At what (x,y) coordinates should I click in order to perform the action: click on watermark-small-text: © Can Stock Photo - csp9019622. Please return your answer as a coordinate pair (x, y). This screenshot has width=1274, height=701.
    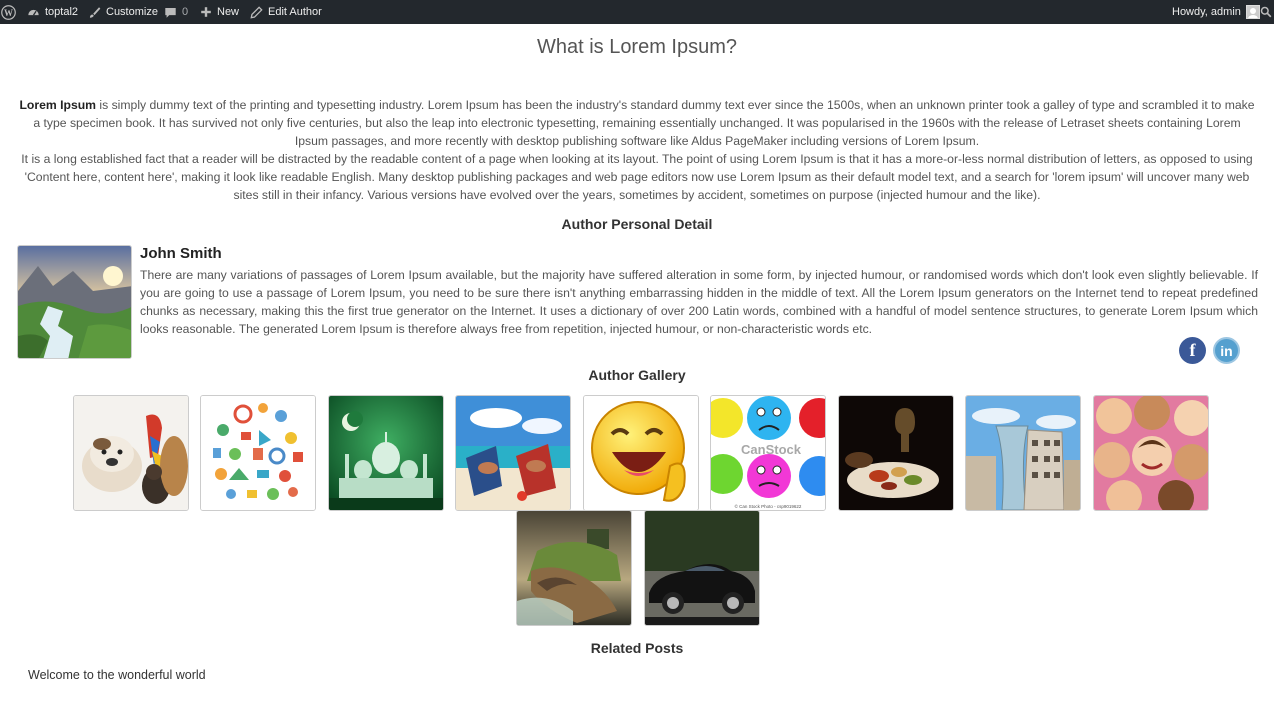
    Looking at the image, I should click on (768, 506).